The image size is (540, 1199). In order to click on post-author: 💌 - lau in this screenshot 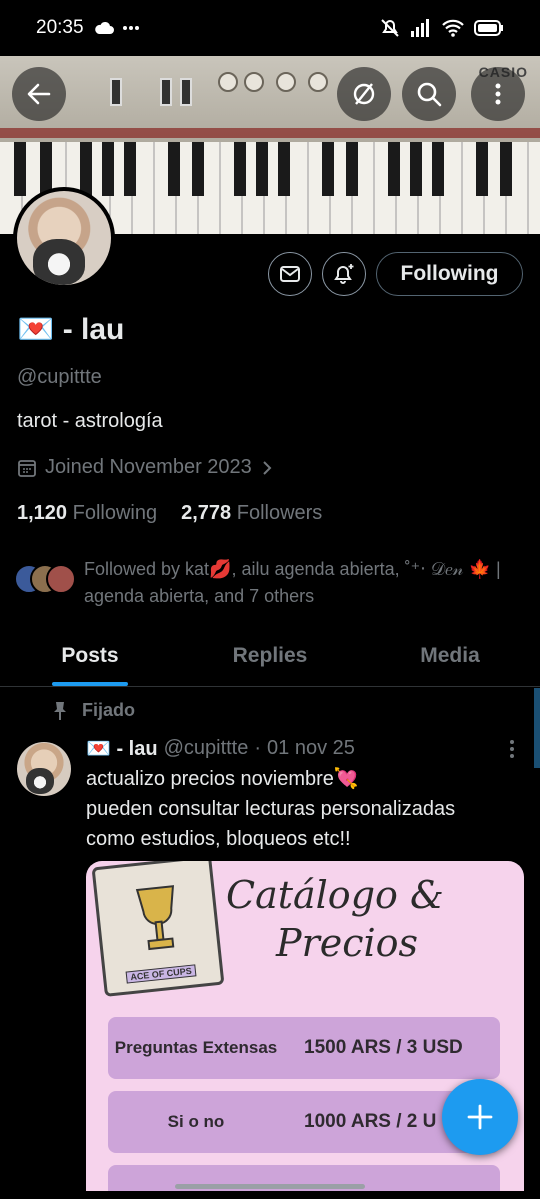, I will do `click(122, 748)`.